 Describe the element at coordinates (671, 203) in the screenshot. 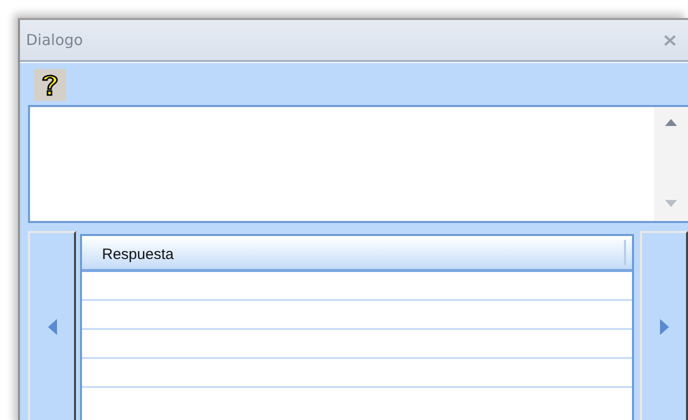

I see `scroll-down-icon` at that location.